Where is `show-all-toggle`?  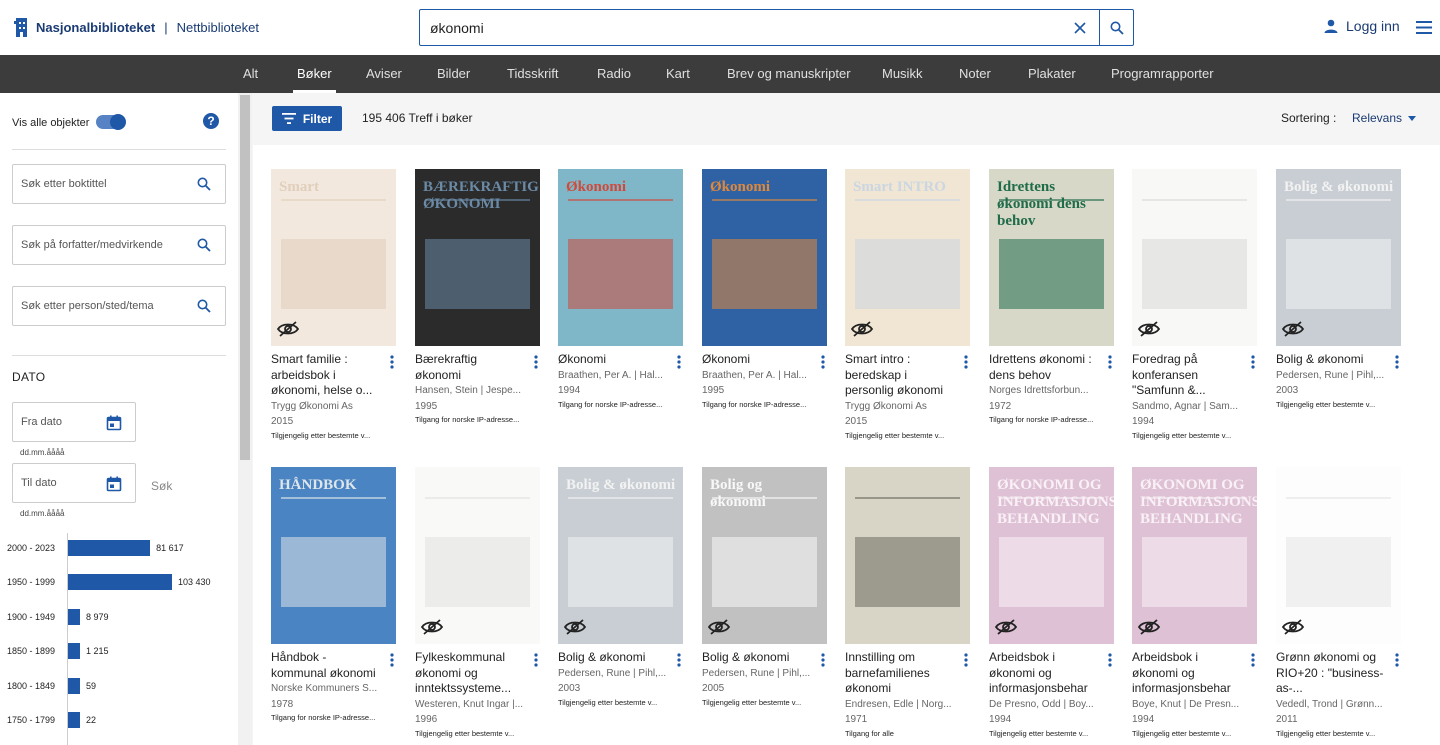 show-all-toggle is located at coordinates (111, 122).